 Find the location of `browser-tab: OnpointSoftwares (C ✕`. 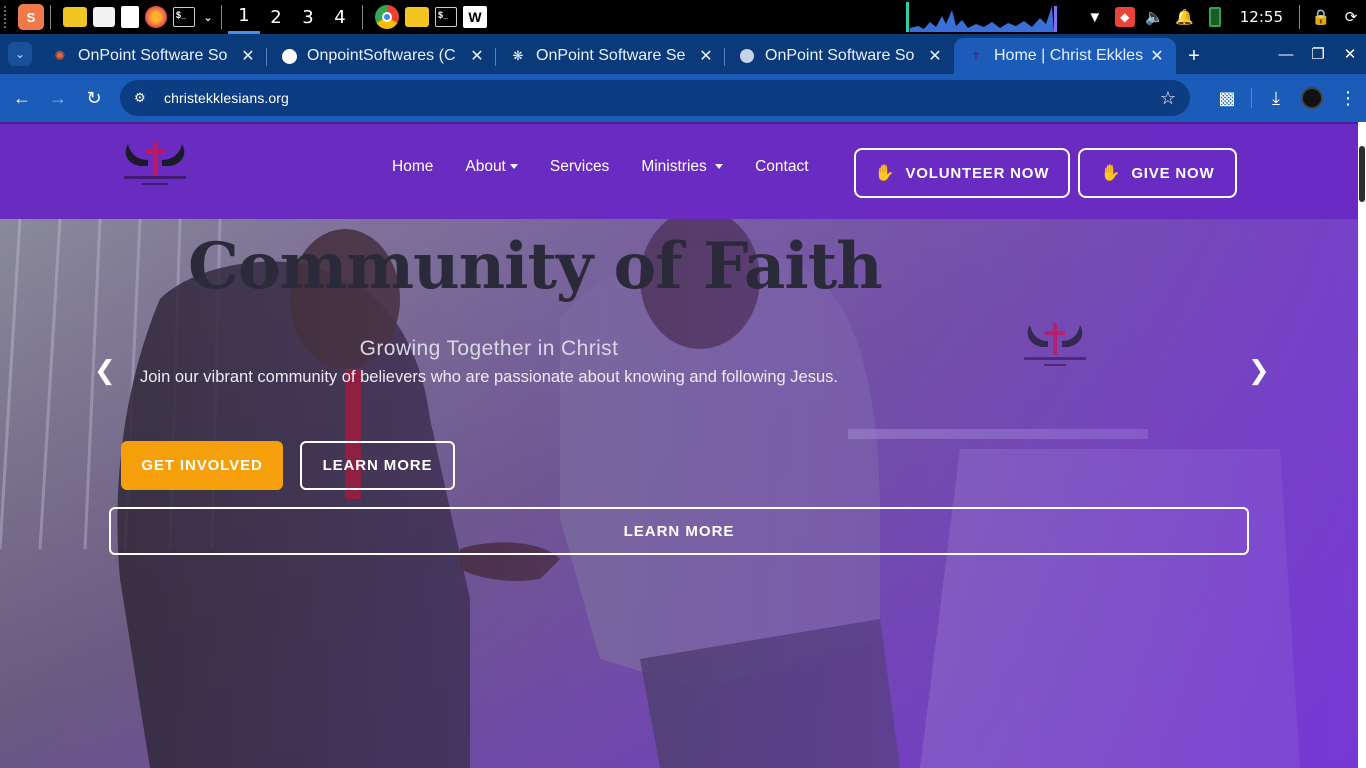

browser-tab: OnpointSoftwares (C ✕ is located at coordinates (381, 56).